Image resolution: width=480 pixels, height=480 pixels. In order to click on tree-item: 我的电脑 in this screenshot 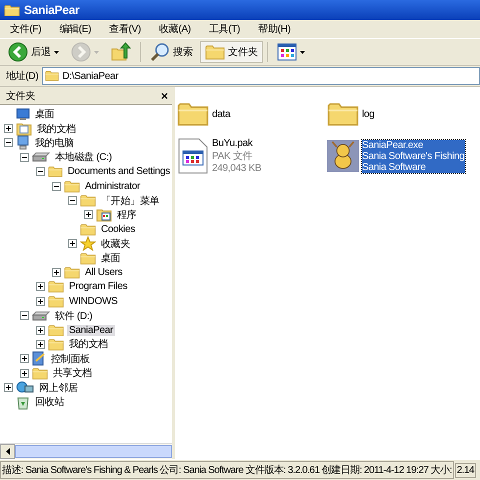, I will do `click(54, 143)`.